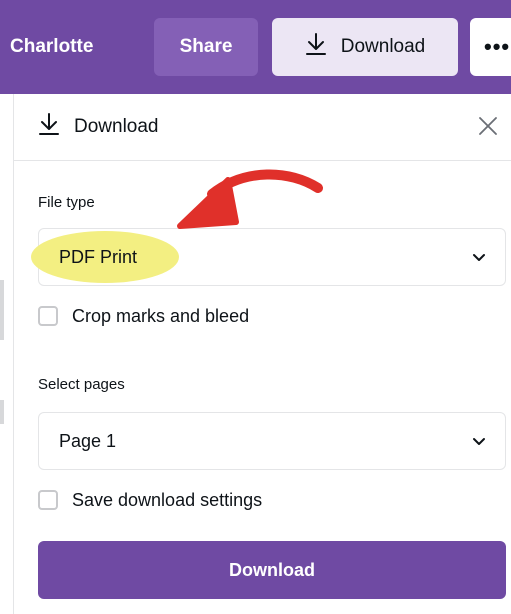 This screenshot has height=614, width=511. I want to click on crop-marks-label: Crop marks and bleed, so click(161, 315).